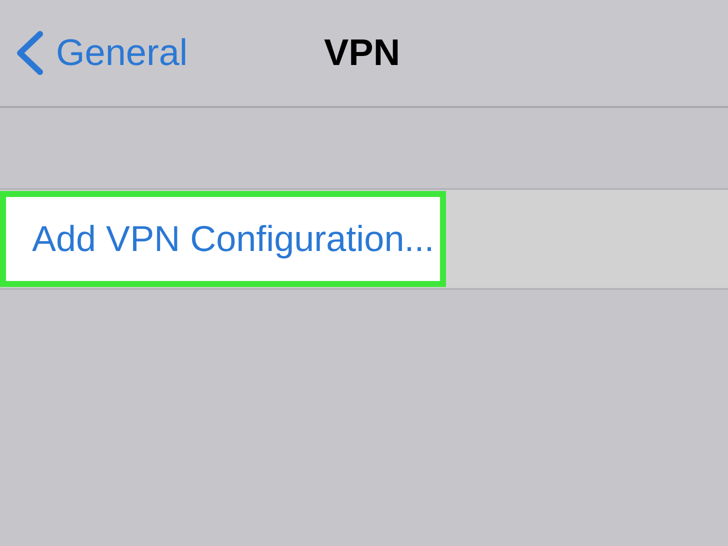  What do you see at coordinates (362, 53) in the screenshot?
I see `screen-title: VPN` at bounding box center [362, 53].